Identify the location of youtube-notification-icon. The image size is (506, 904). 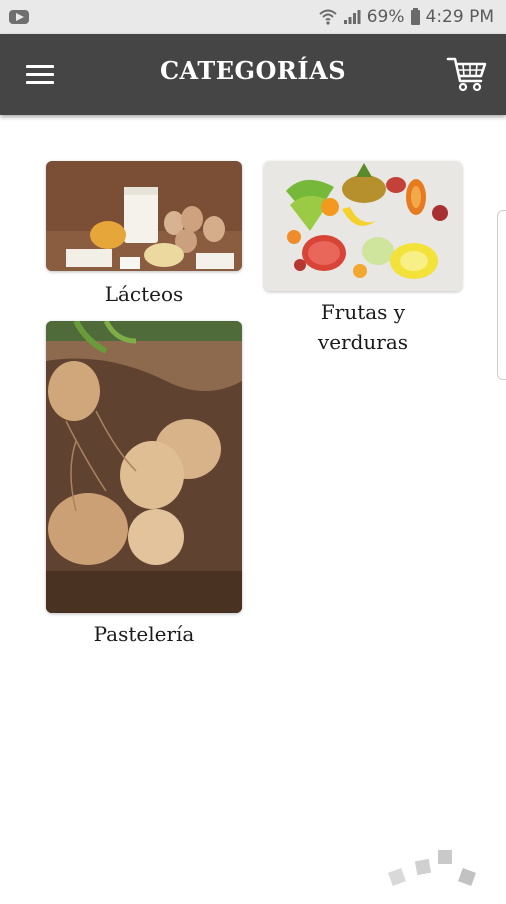
(19, 17).